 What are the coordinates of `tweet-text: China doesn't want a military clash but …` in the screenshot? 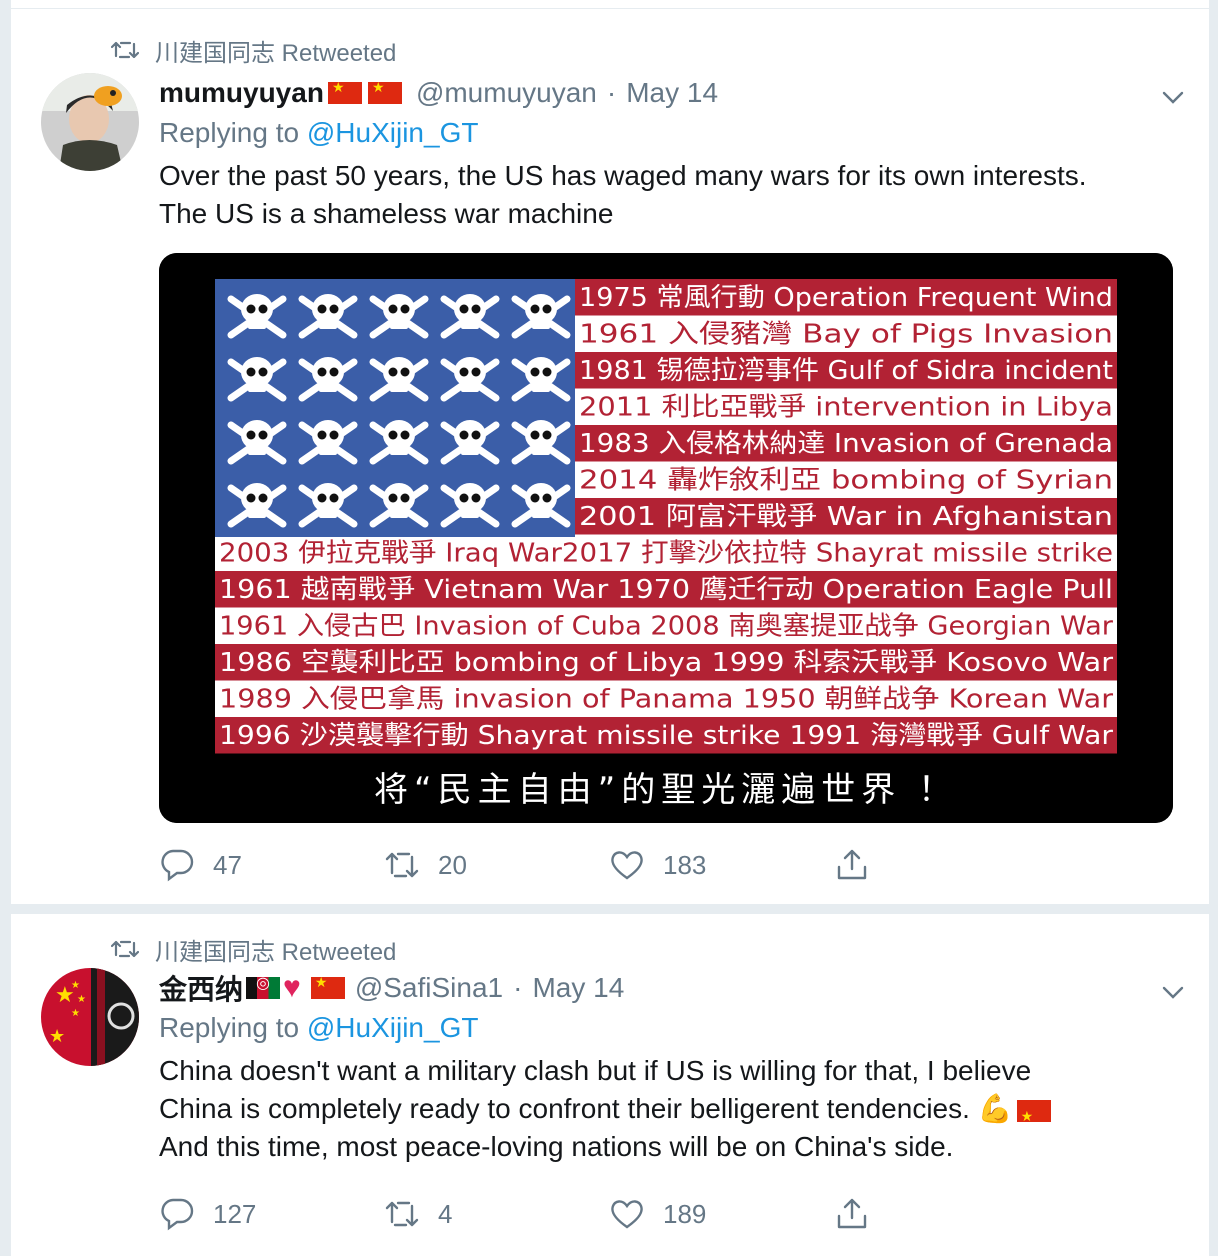 It's located at (674, 1109).